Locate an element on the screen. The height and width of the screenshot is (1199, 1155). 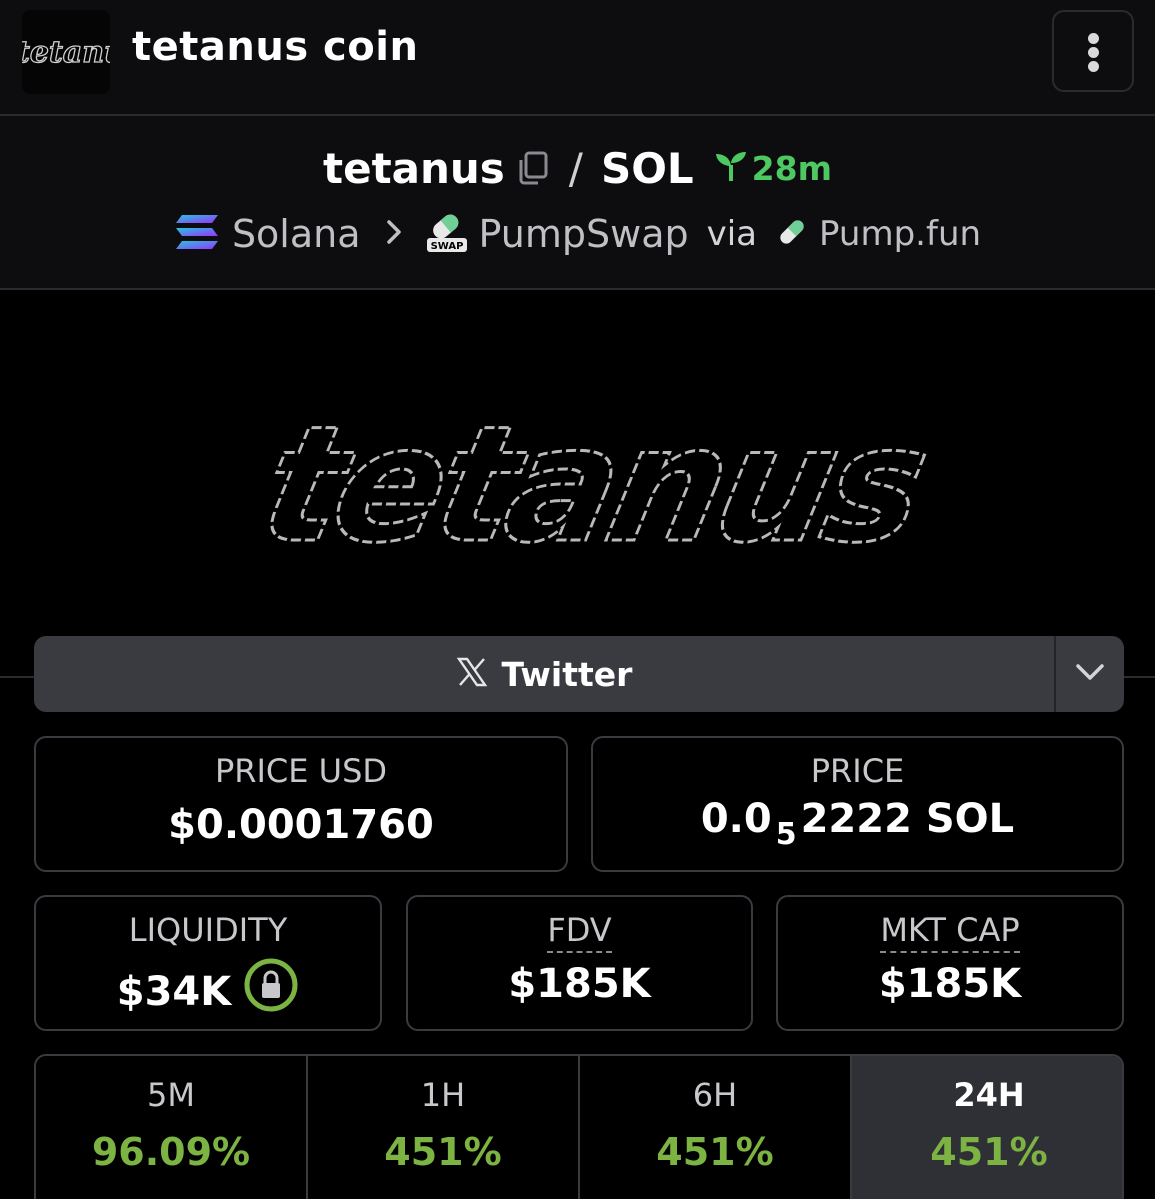
token-avatar: tetanus is located at coordinates (66, 52).